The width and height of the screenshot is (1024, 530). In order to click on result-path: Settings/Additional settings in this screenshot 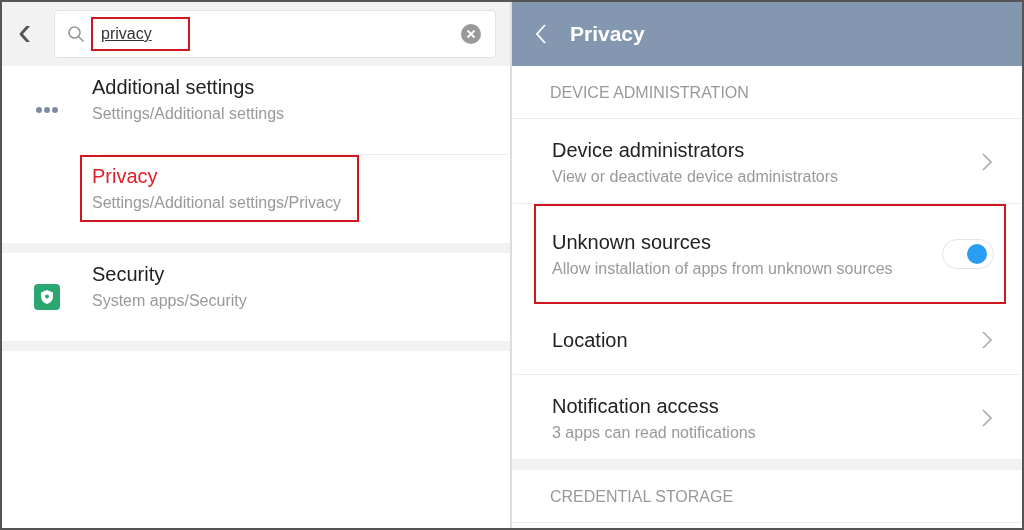, I will do `click(188, 114)`.